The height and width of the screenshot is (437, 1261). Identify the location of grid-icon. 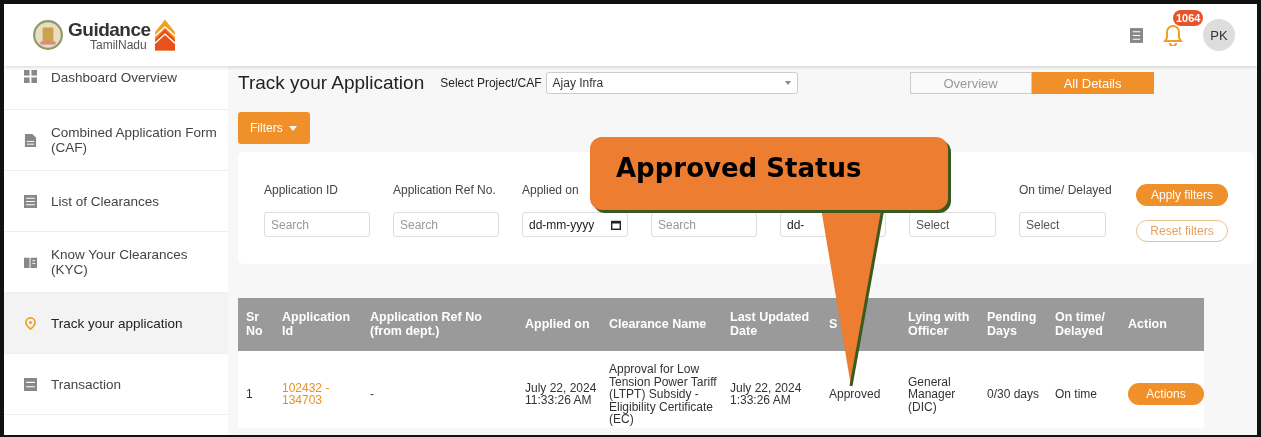
(30, 76).